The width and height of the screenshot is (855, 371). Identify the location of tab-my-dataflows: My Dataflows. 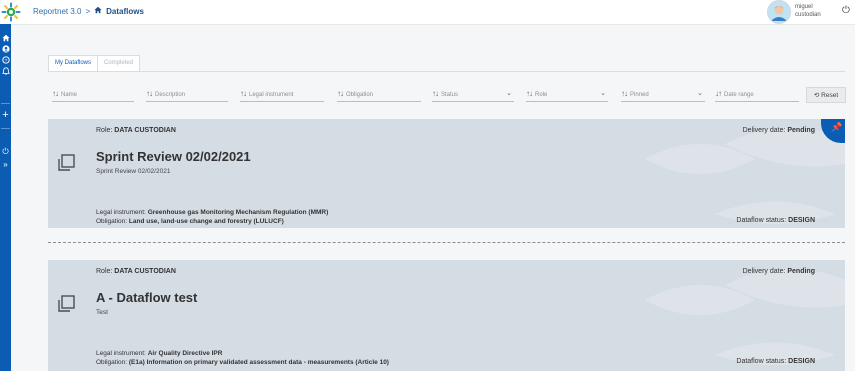
(73, 63).